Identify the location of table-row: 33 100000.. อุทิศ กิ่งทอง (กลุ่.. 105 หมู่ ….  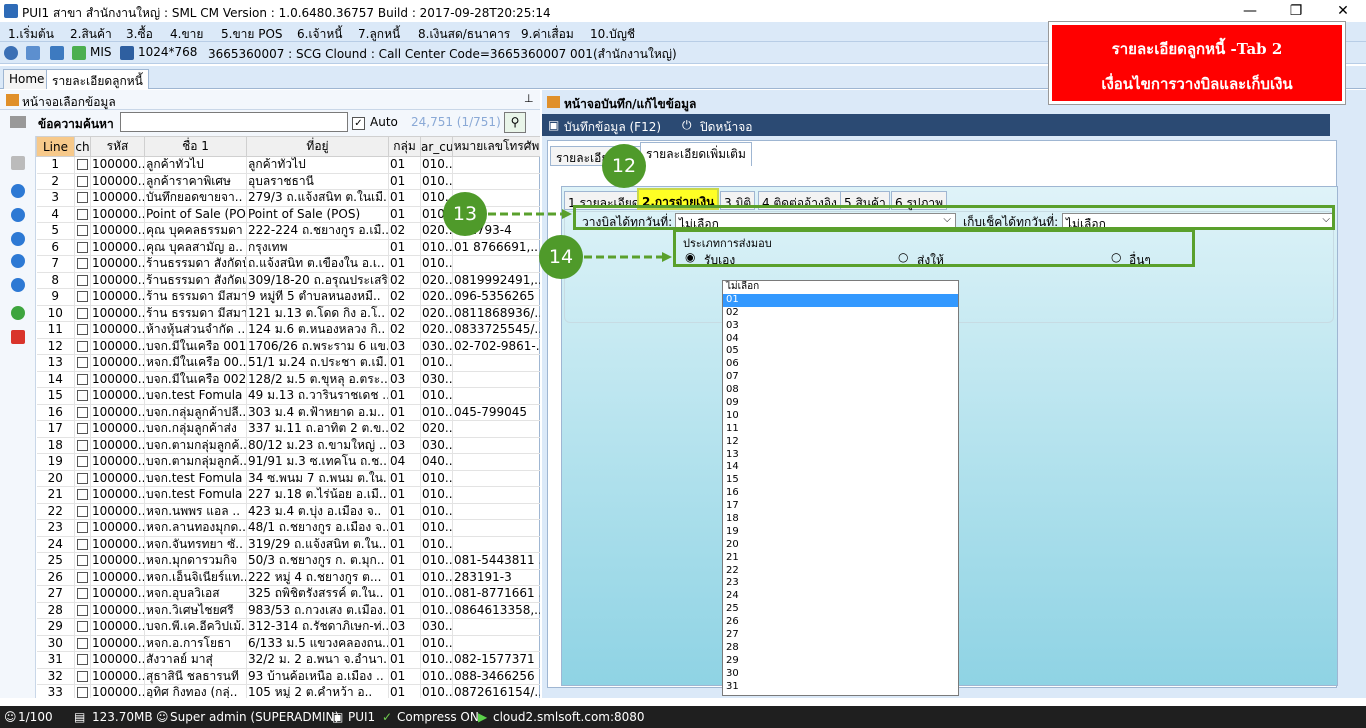
(288, 691).